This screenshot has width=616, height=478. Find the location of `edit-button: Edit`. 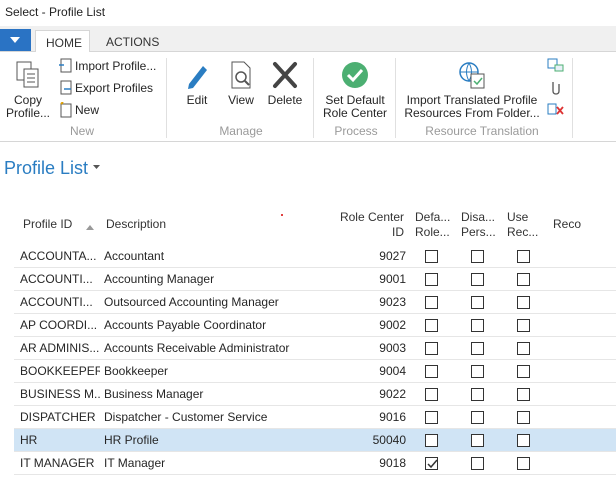

edit-button: Edit is located at coordinates (197, 83).